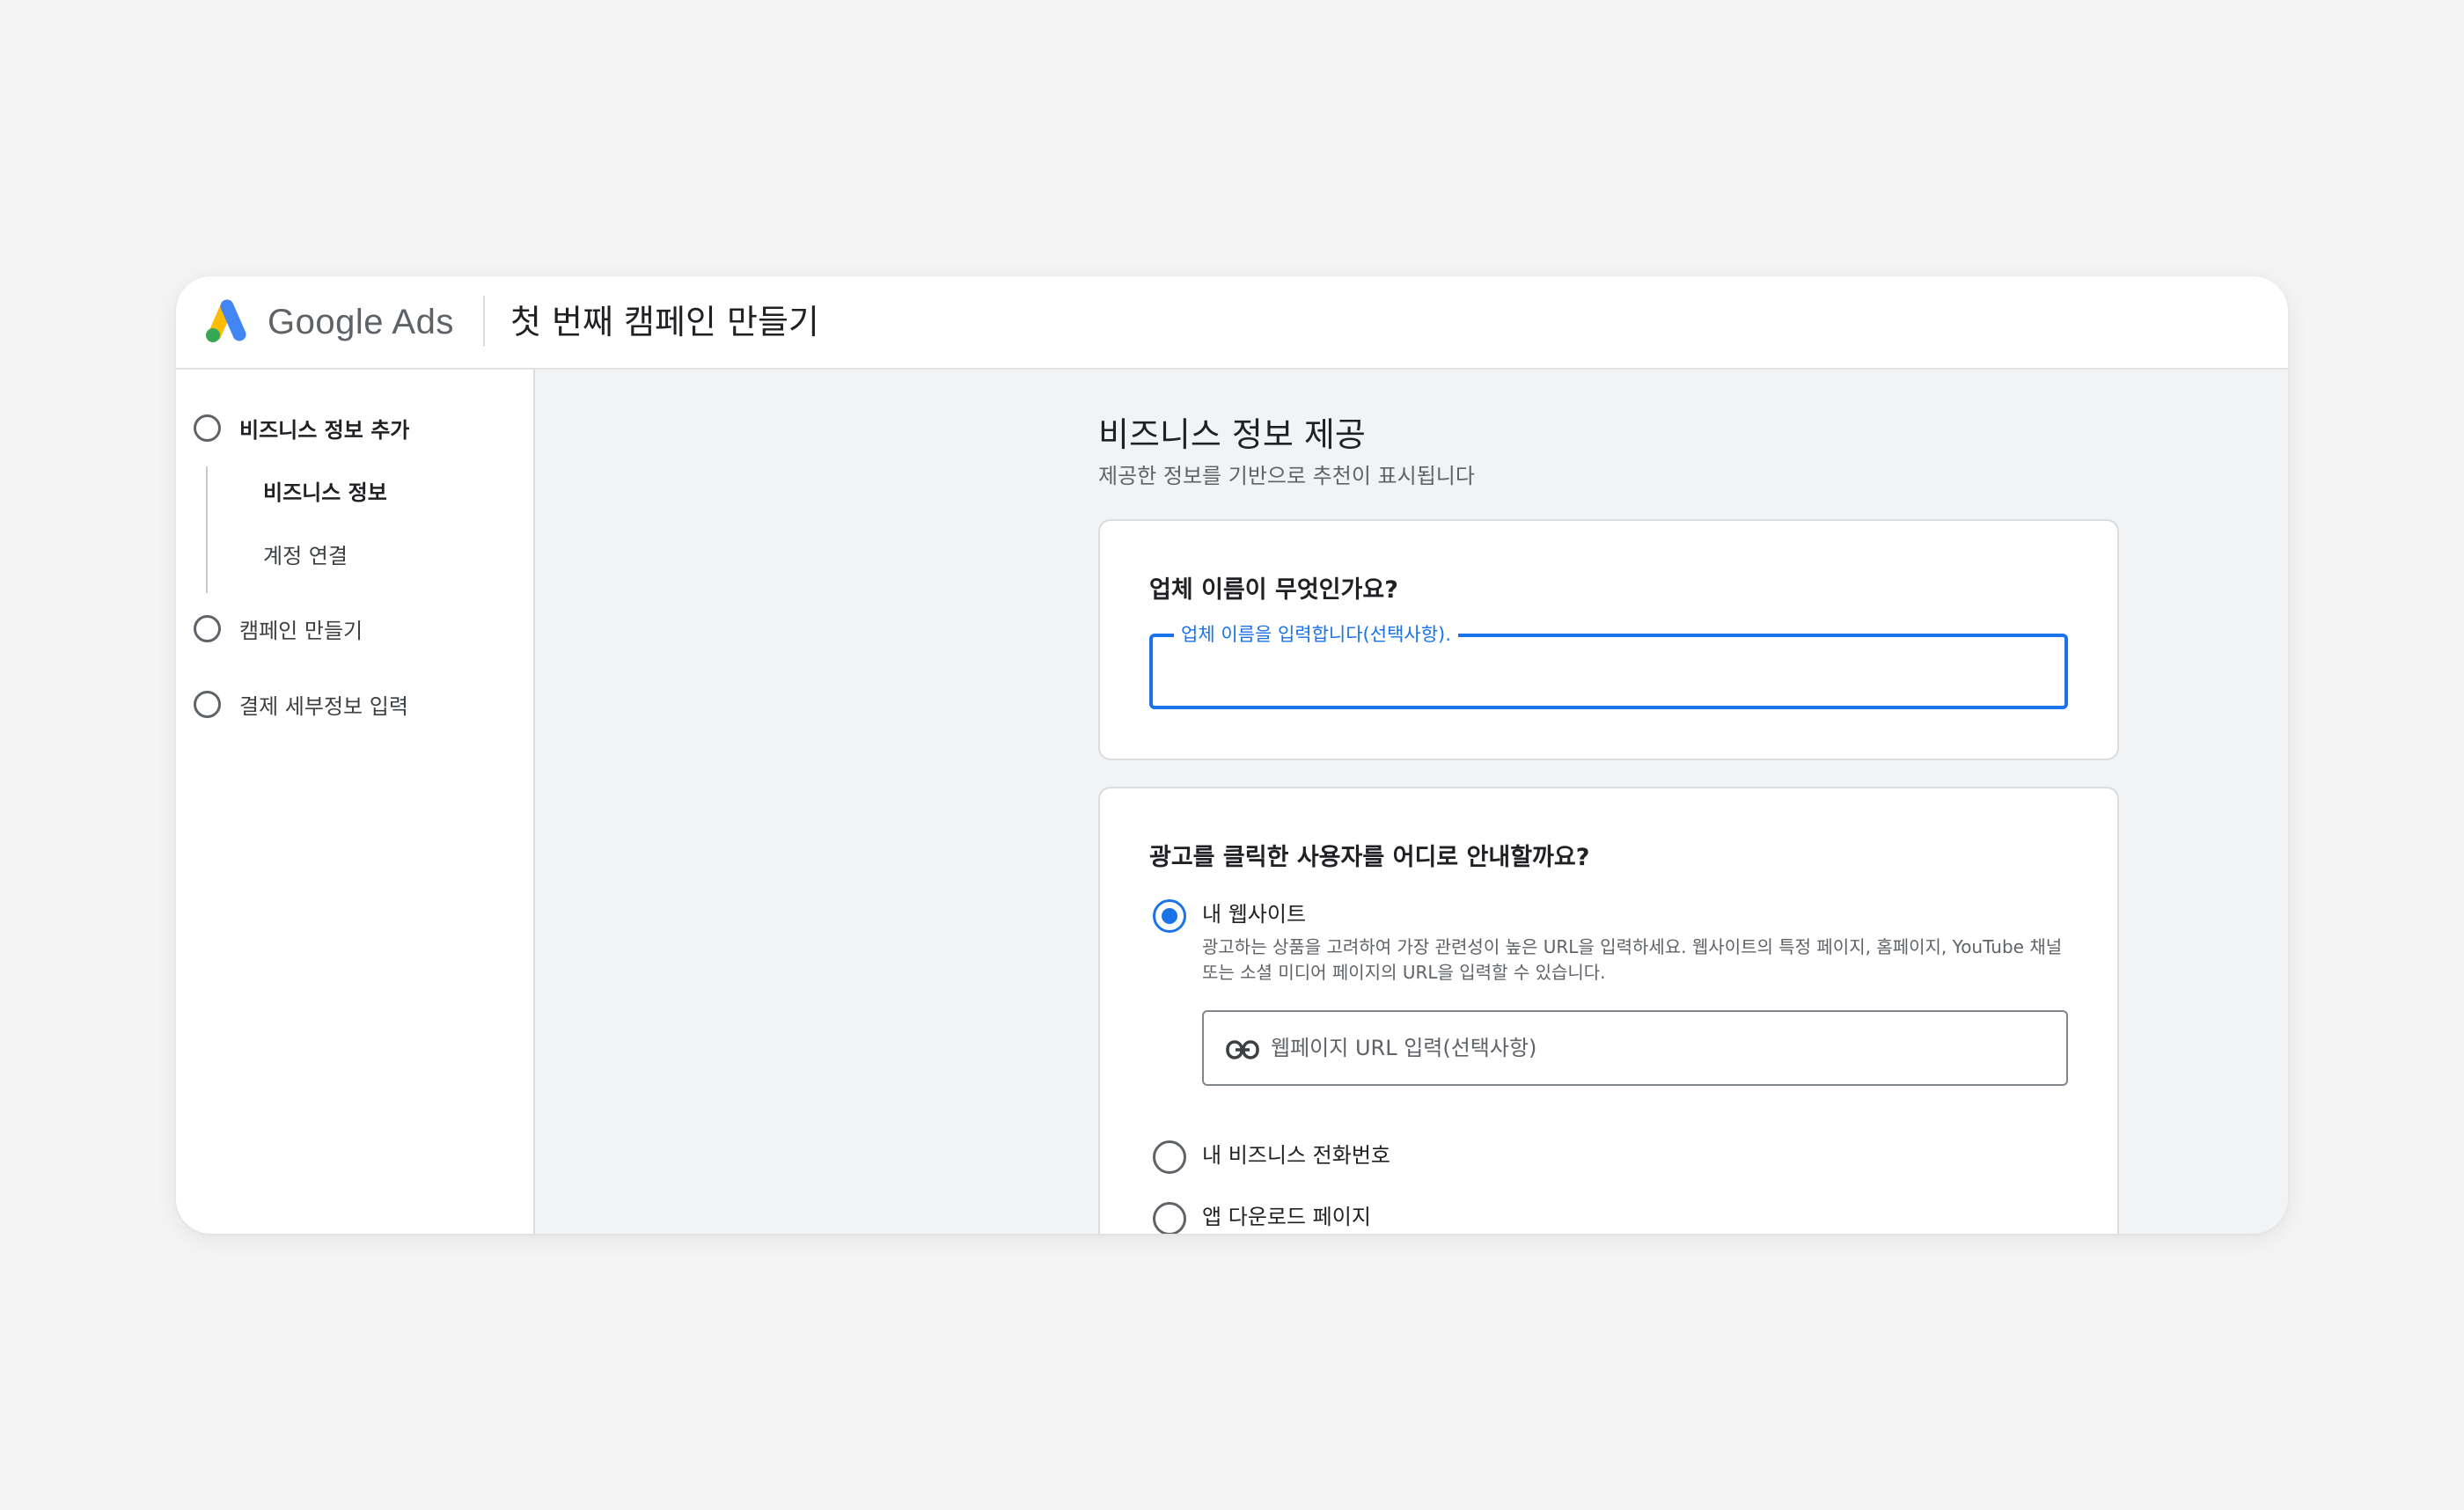  Describe the element at coordinates (664, 322) in the screenshot. I see `page-title: 첫 번째 캠페인 만들기` at that location.